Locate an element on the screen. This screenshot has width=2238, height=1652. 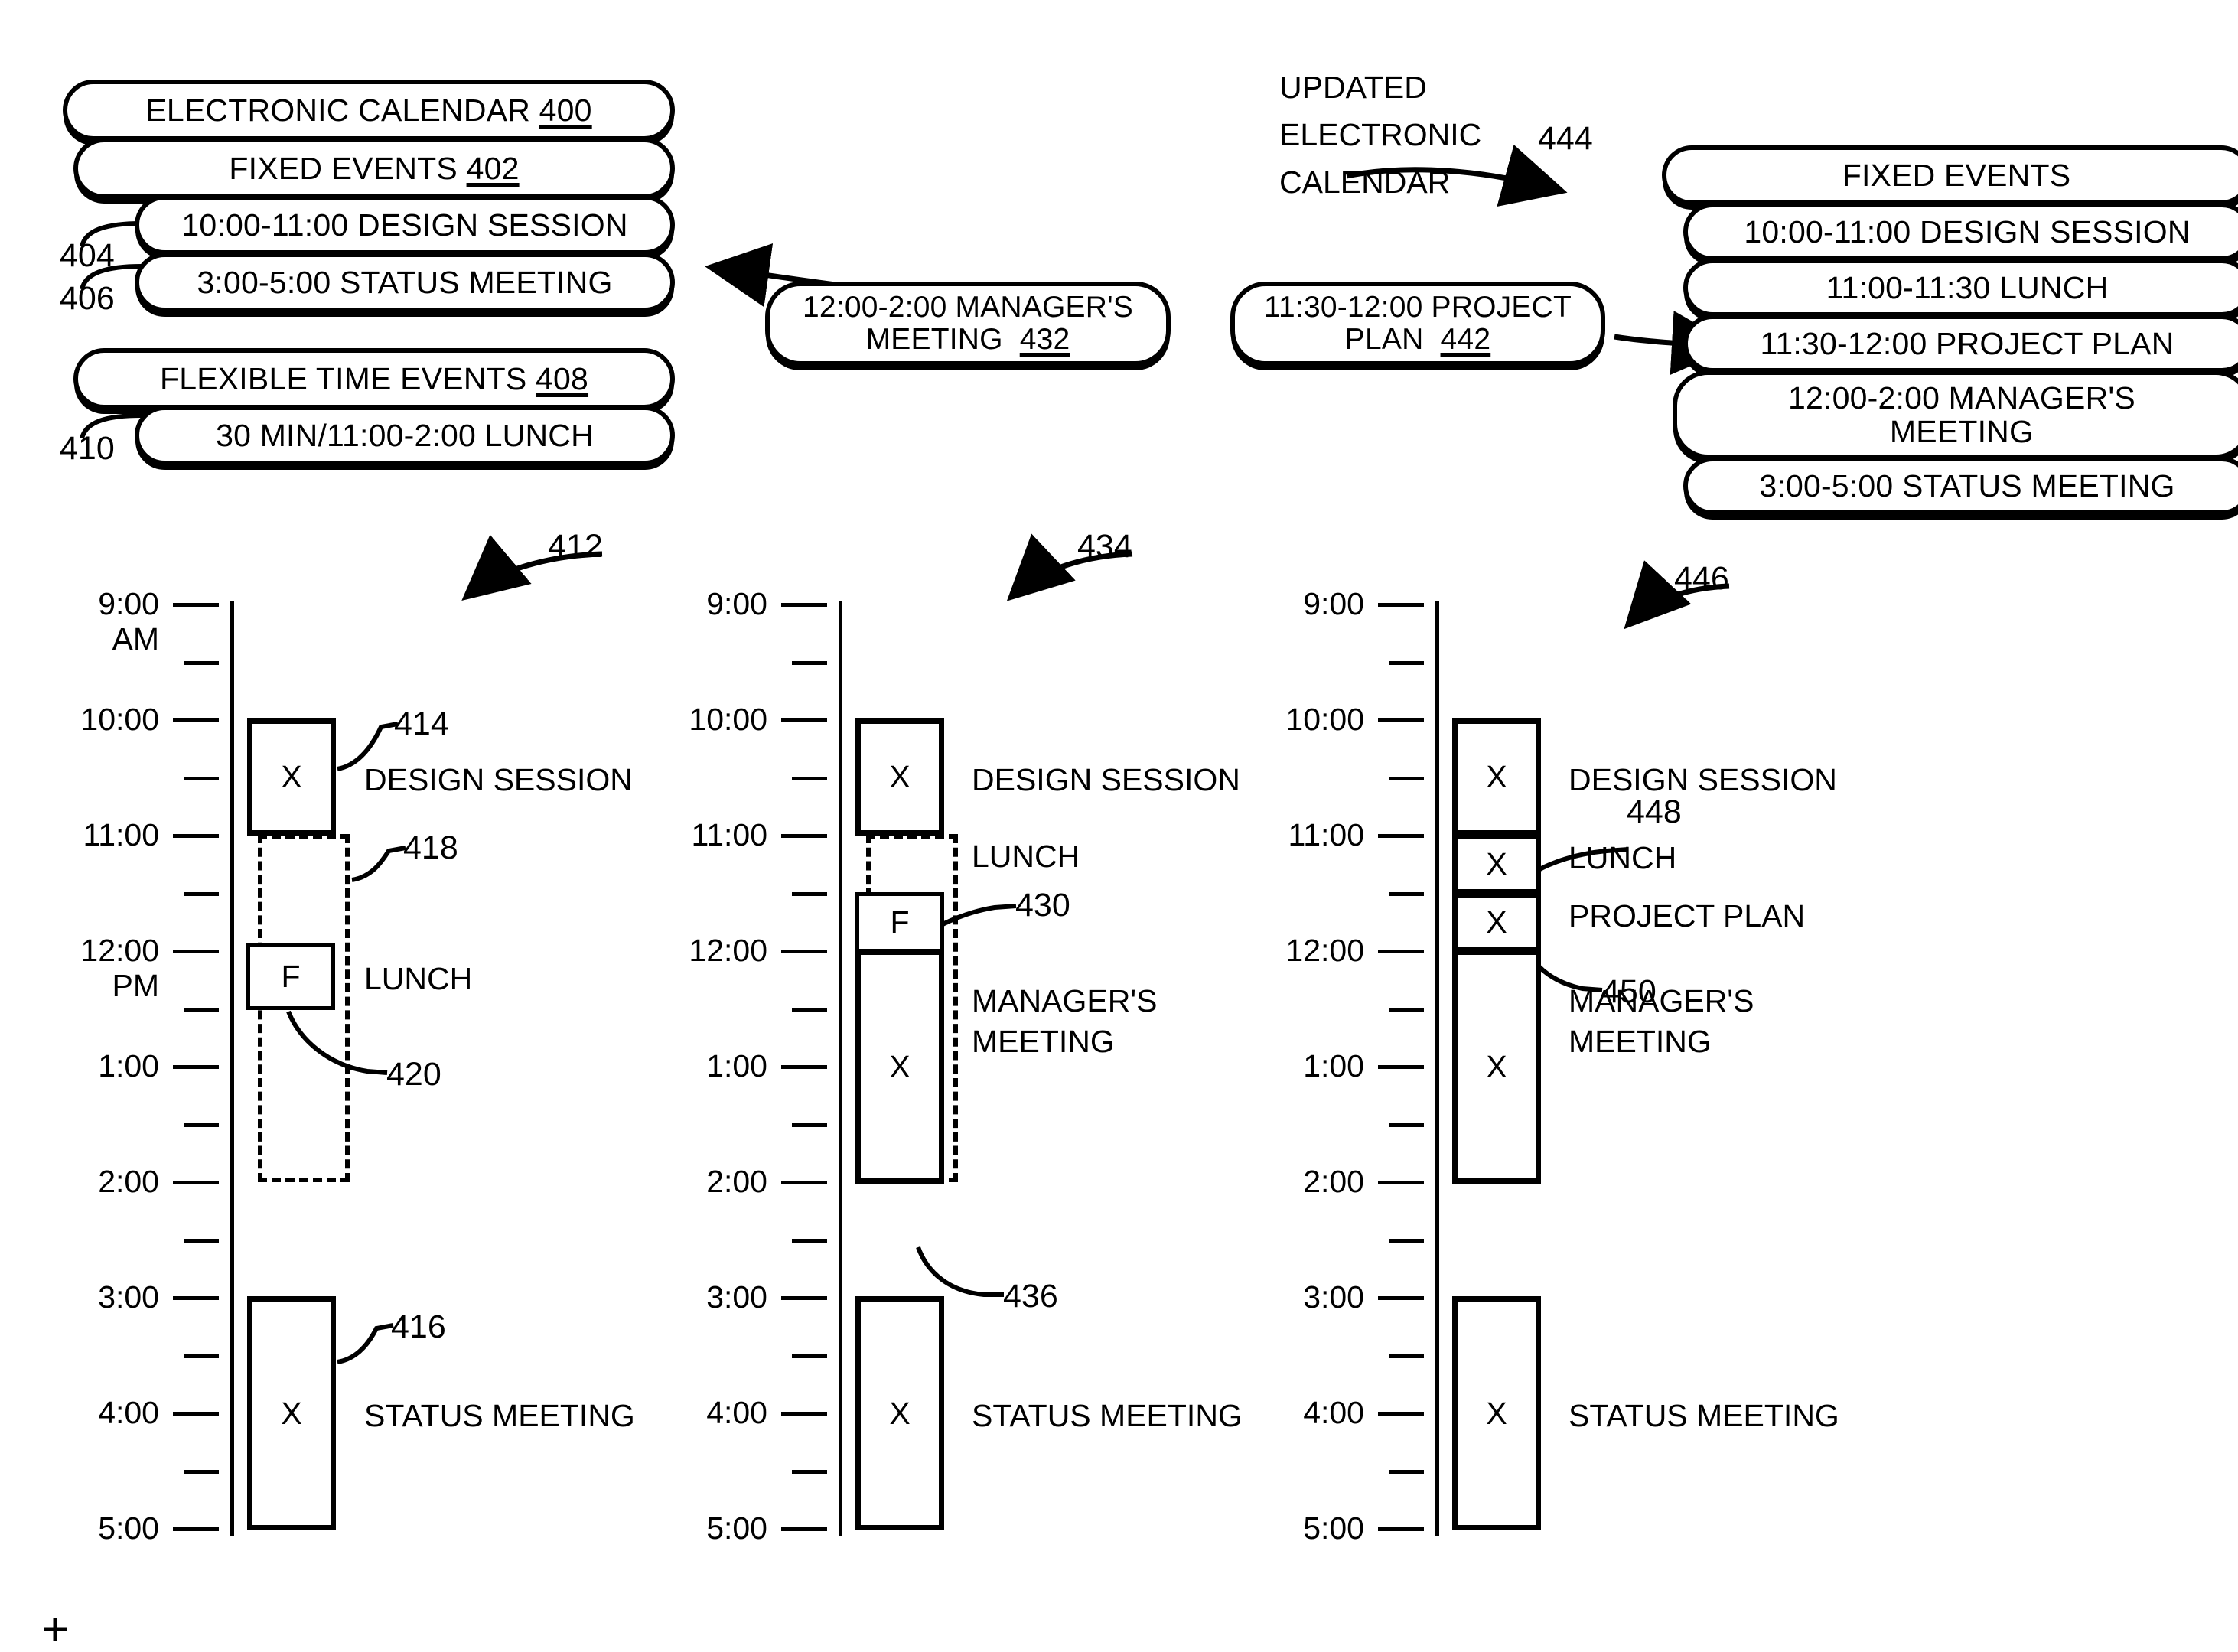
tl1-lunch-label: LUNCH is located at coordinates (418, 979).